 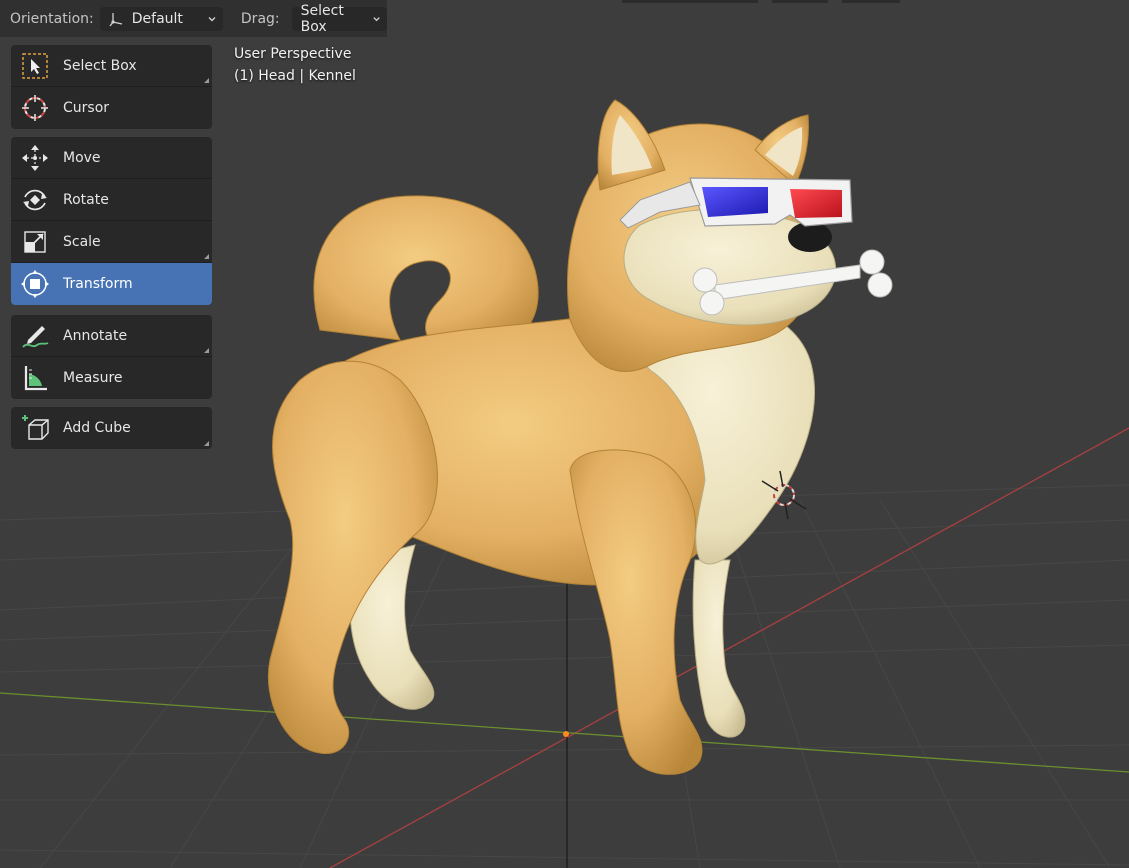 I want to click on dog-nose, so click(x=810, y=237).